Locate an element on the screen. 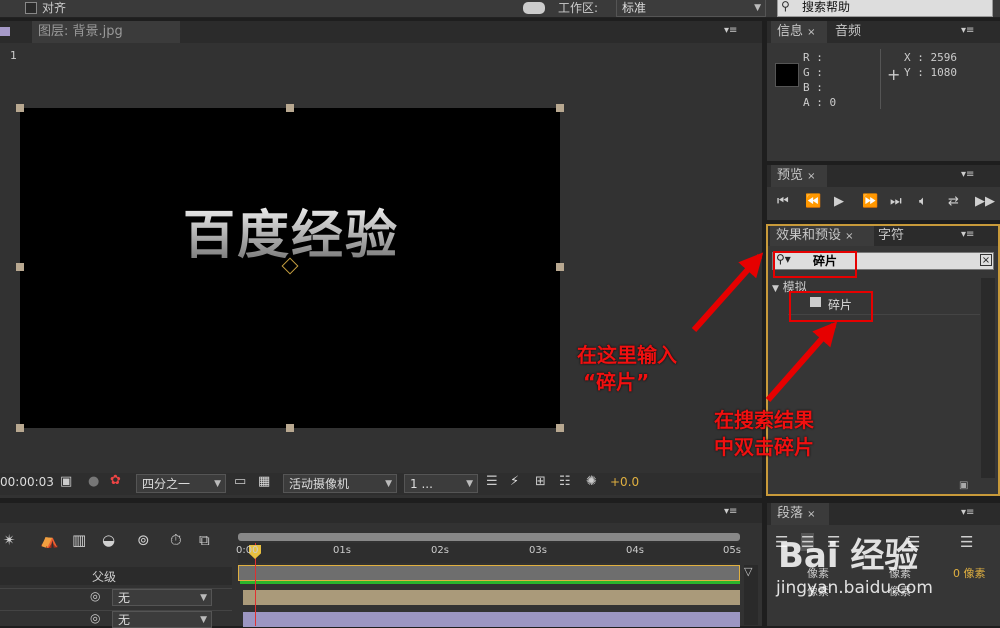  snapshot-camera-icon: ▣ is located at coordinates (66, 481).